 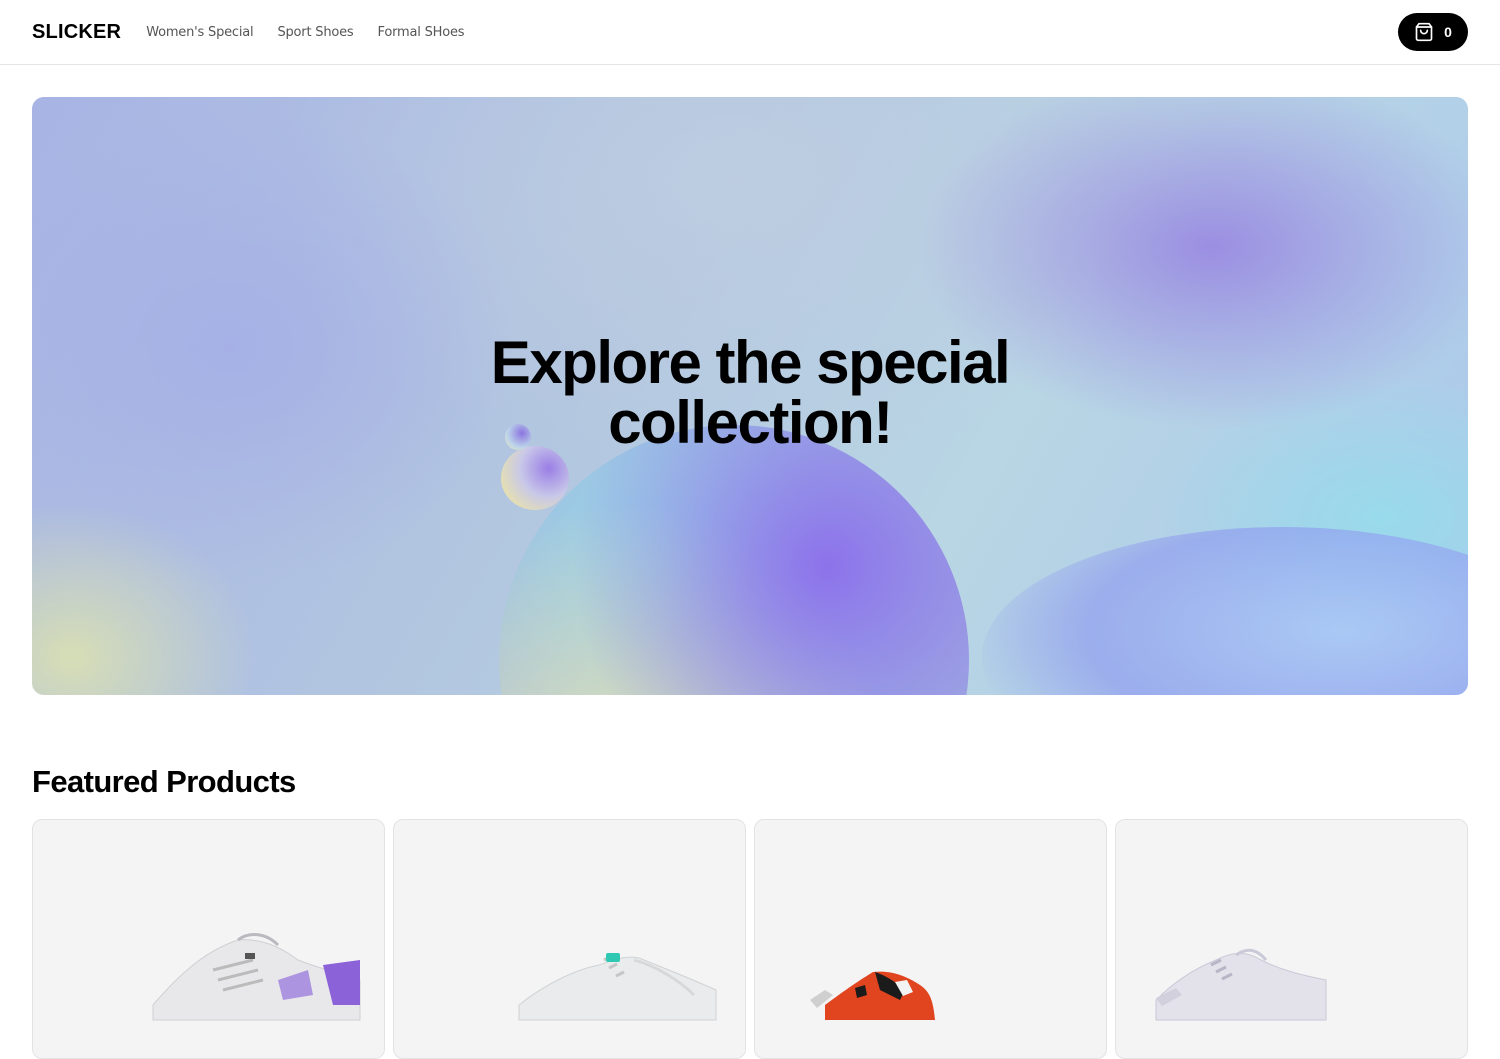 I want to click on hero-title-line-2: collection!, so click(x=750, y=422).